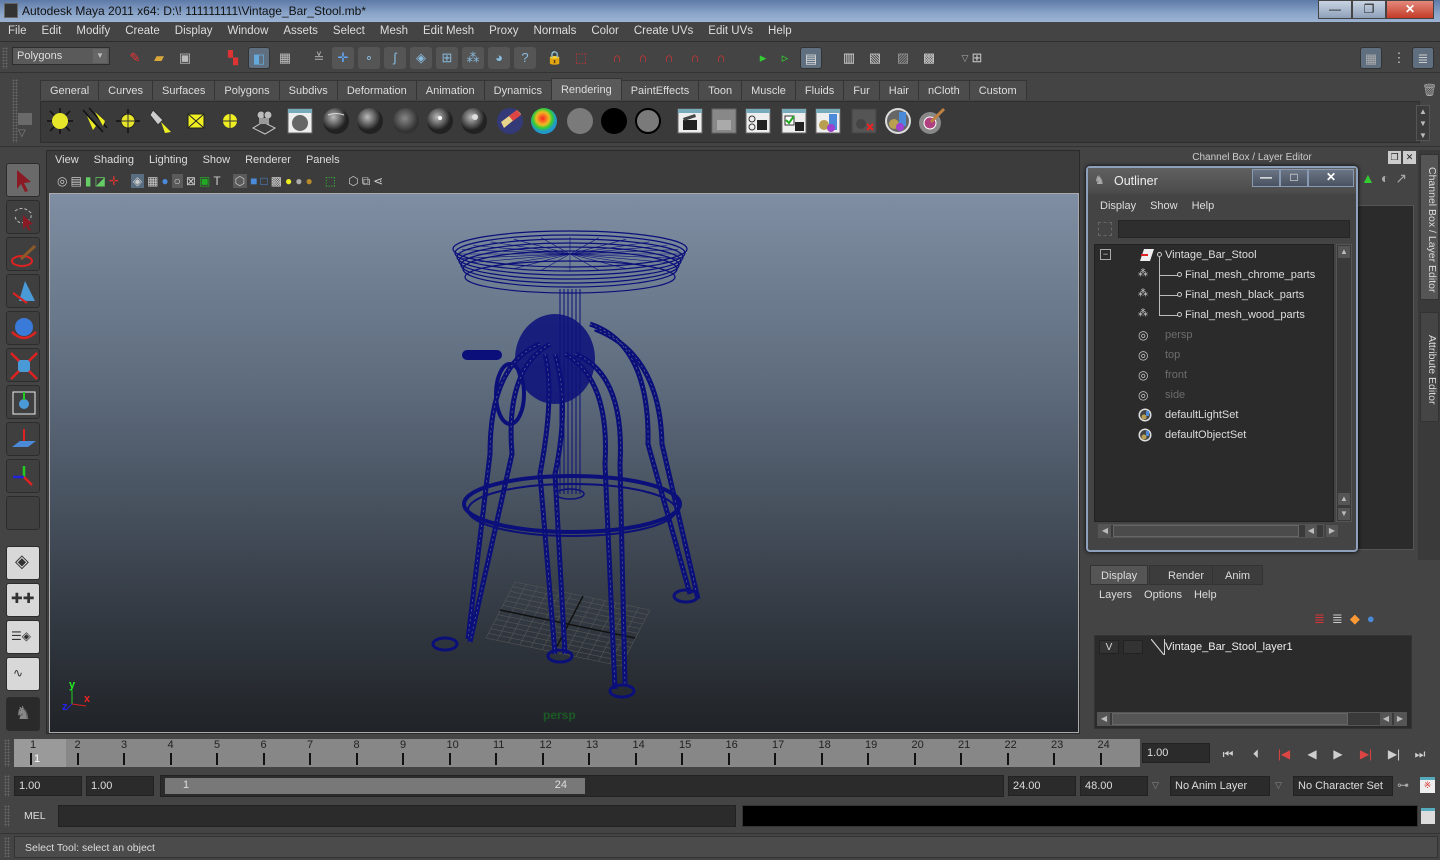  I want to click on close-panel-icon: ✕, so click(1409, 157).